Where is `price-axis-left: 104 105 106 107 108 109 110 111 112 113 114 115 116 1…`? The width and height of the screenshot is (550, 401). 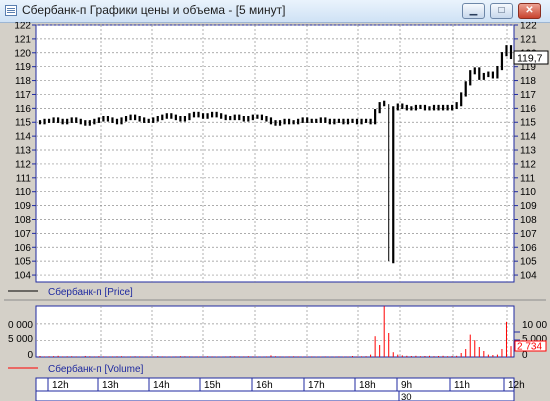
price-axis-left: 104 105 106 107 108 109 110 111 112 113 114 115 116 1… is located at coordinates (25, 152).